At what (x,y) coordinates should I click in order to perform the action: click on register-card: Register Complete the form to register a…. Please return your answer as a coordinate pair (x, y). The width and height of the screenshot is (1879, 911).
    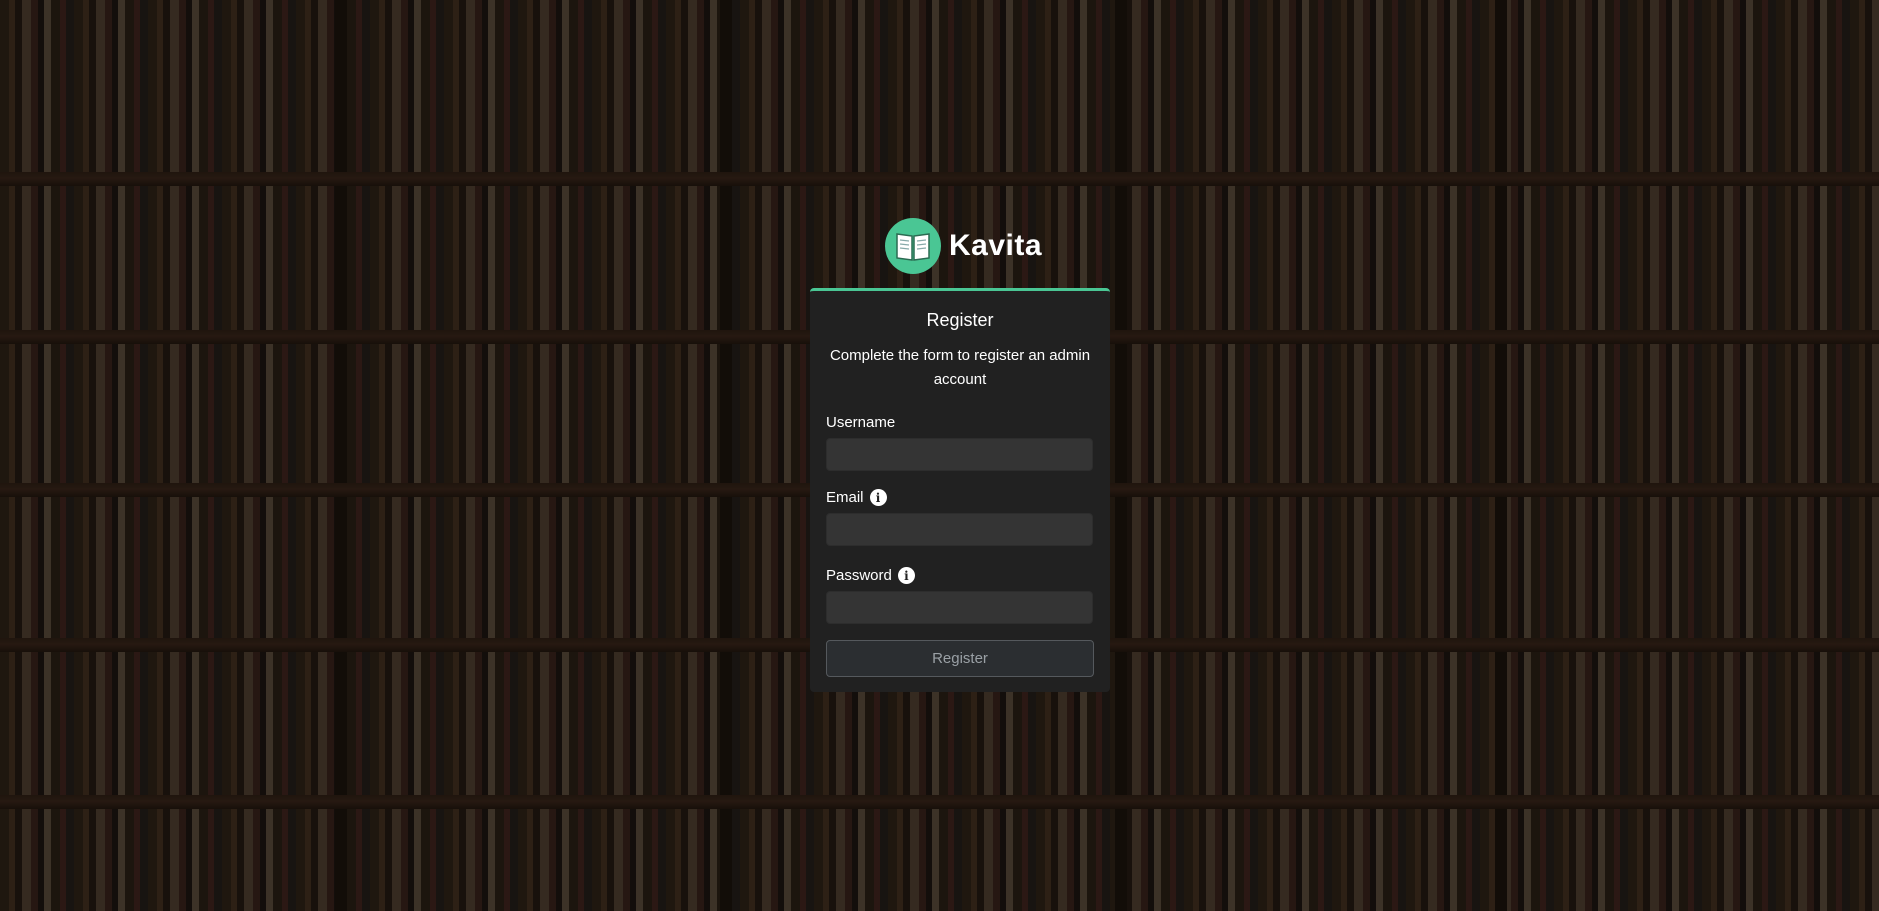
    Looking at the image, I should click on (960, 490).